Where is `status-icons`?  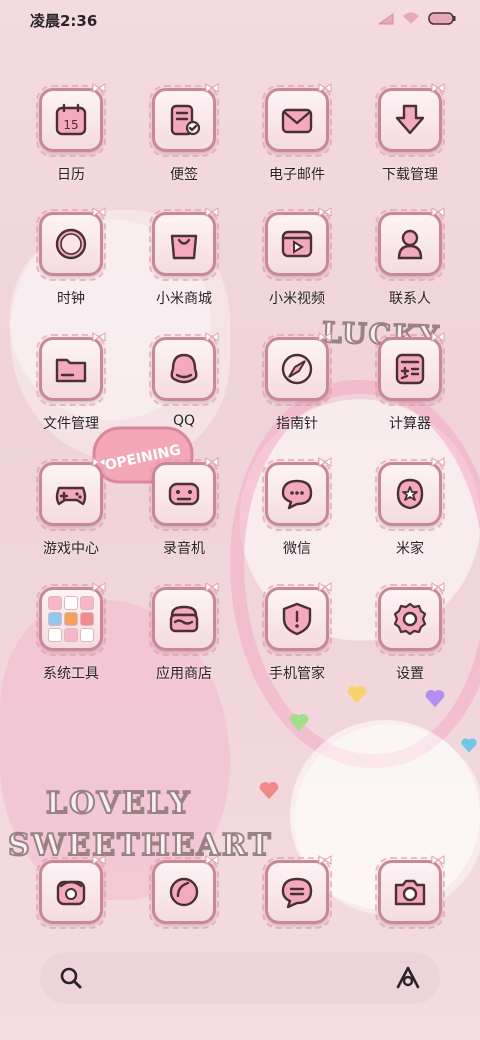
status-icons is located at coordinates (417, 18).